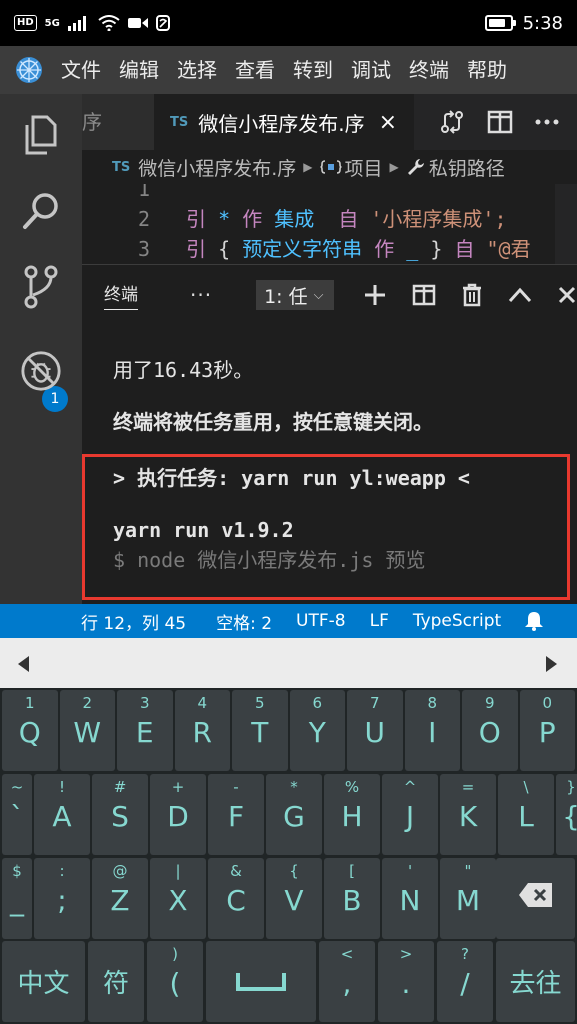 The width and height of the screenshot is (577, 1024). I want to click on scroll-left-icon, so click(23, 664).